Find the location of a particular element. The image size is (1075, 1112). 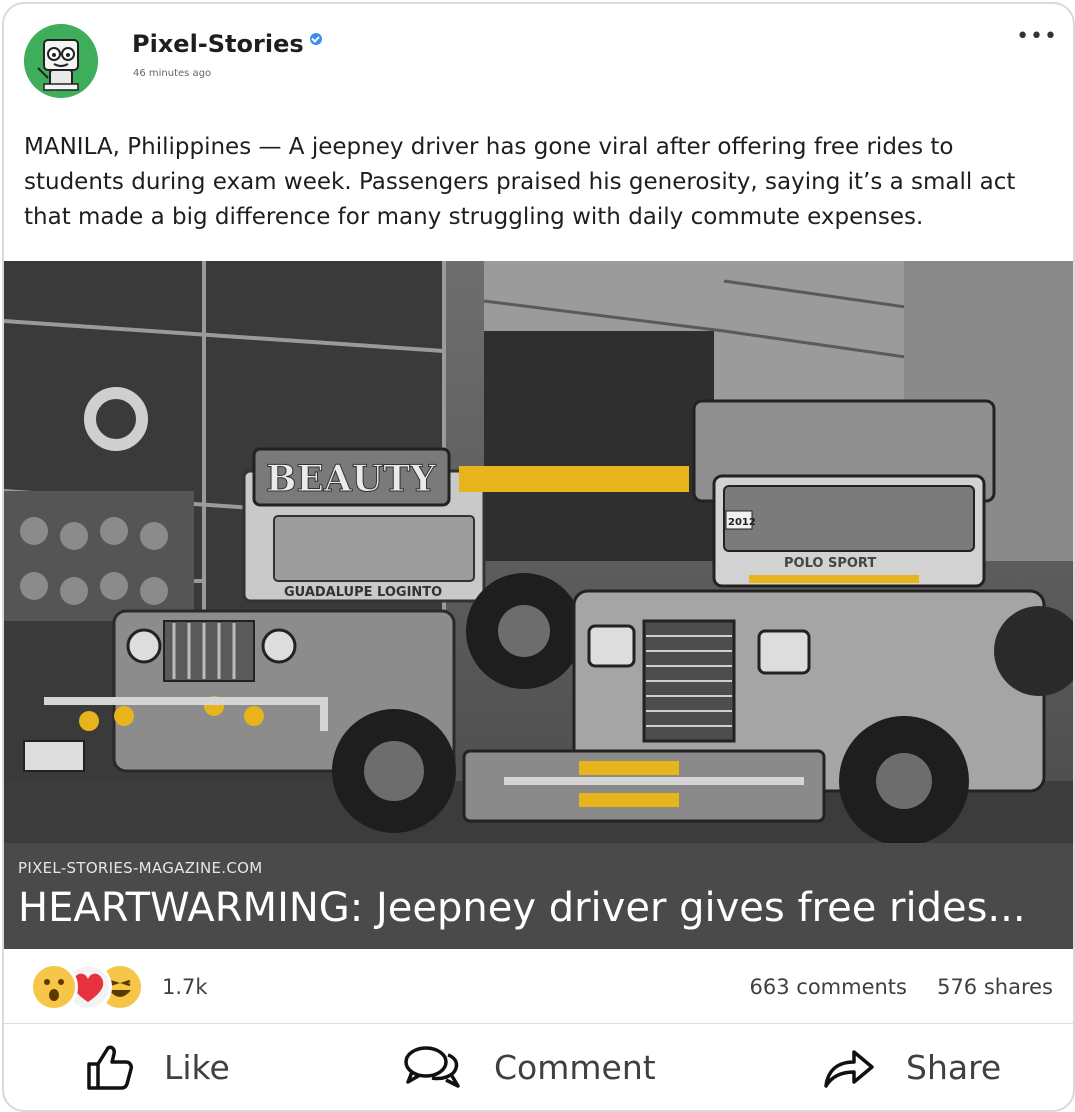

comments-count: 663 comments is located at coordinates (828, 987).